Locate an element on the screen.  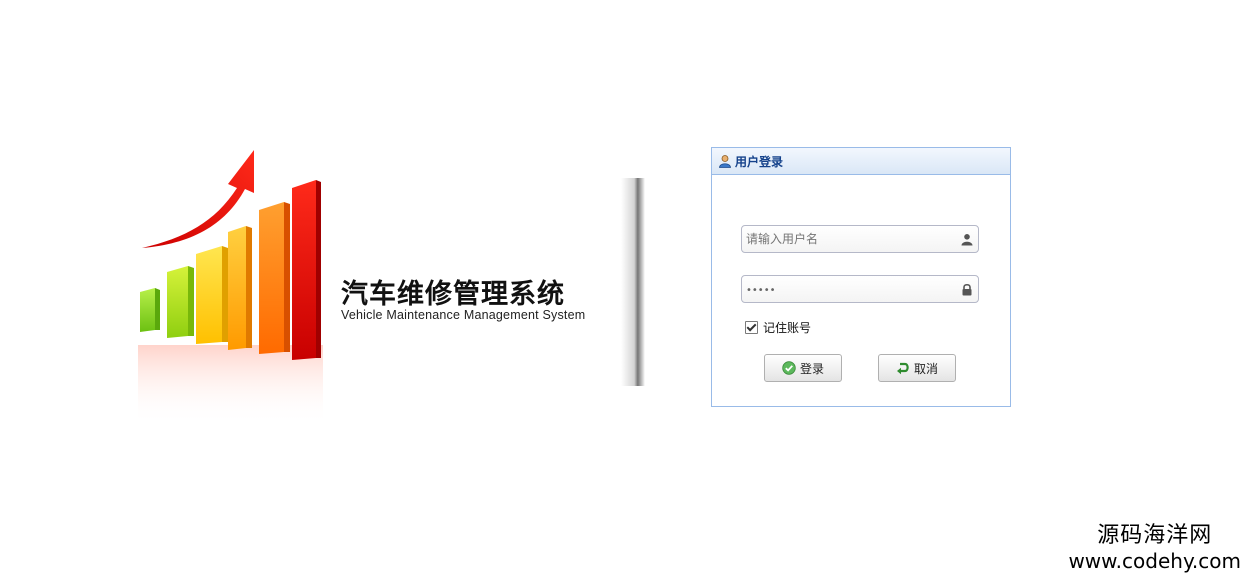
password-field is located at coordinates (860, 289).